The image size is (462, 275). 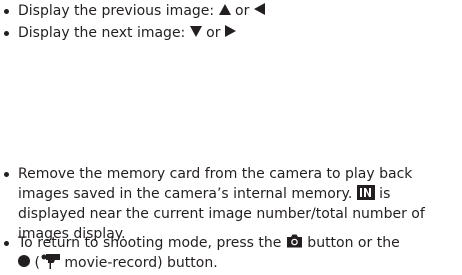 I want to click on down-triangle-icon, so click(x=195, y=31).